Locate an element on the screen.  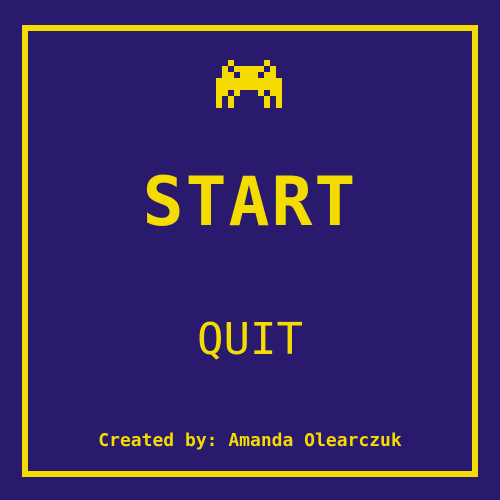
credits-text: Created by: Amanda Olearczuk is located at coordinates (250, 440).